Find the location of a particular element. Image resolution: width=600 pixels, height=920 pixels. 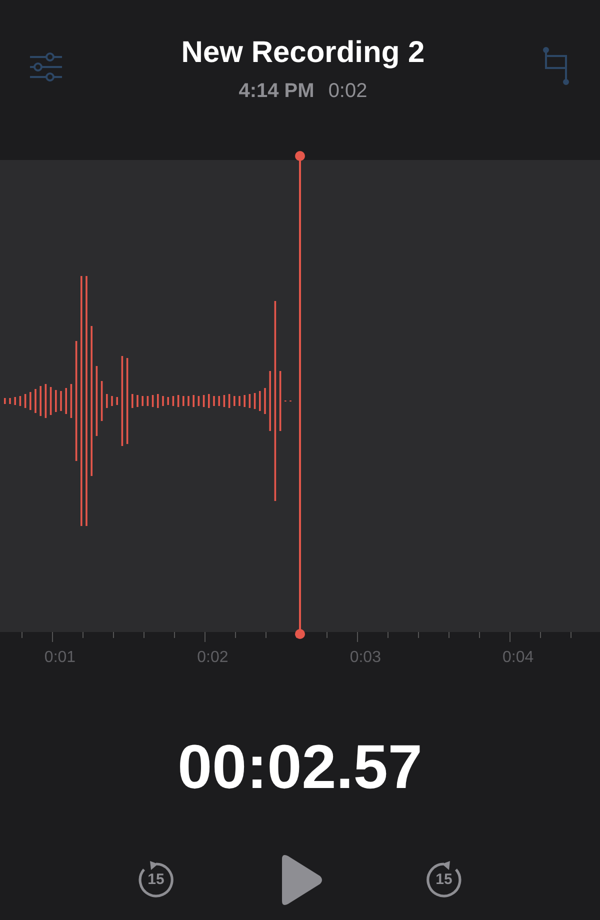

recording-time: 4:14 PM is located at coordinates (276, 91).